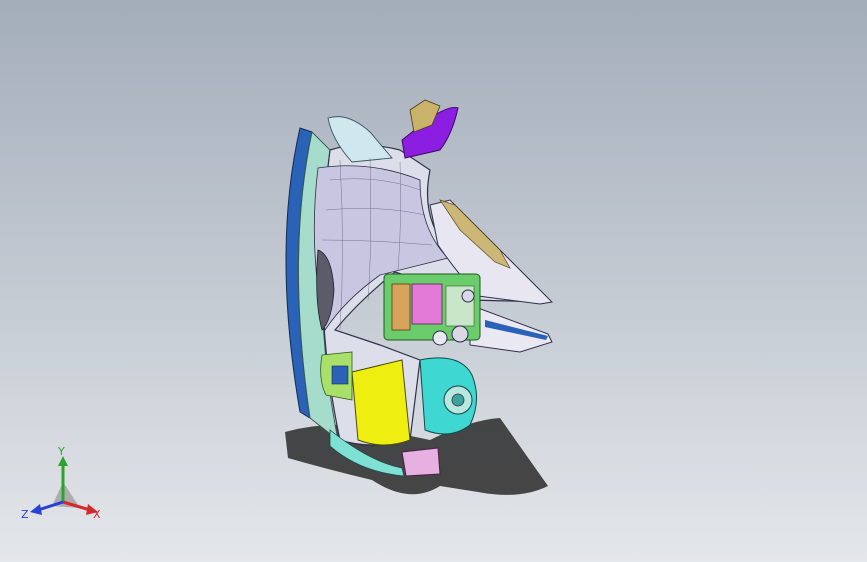  What do you see at coordinates (97, 514) in the screenshot?
I see `x-axis-label: X` at bounding box center [97, 514].